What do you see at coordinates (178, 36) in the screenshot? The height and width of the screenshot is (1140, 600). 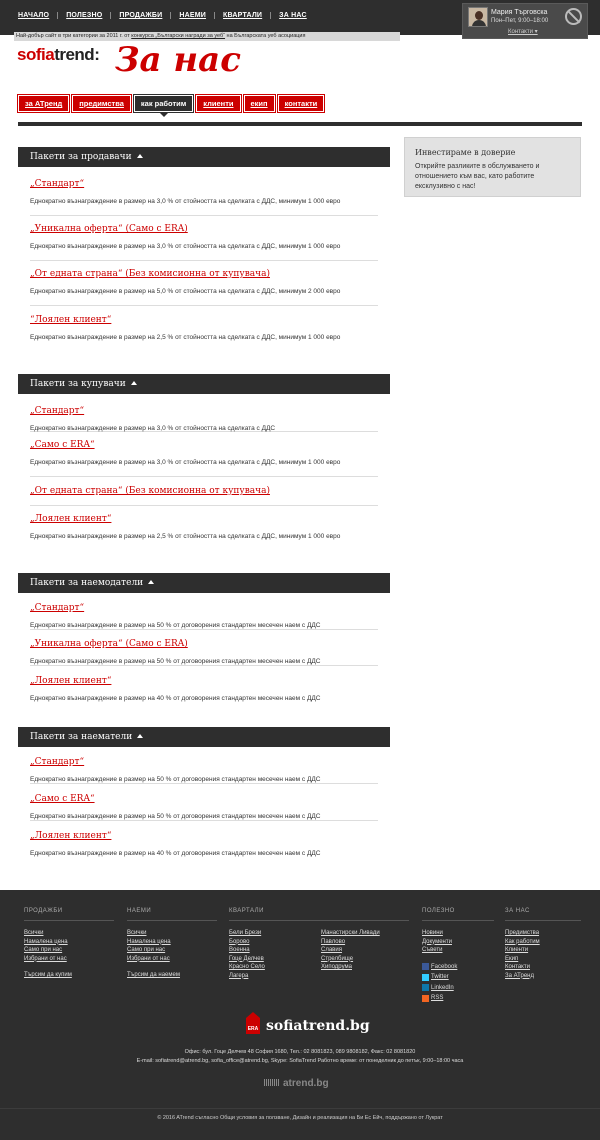 I see `award-link: конкурса „Български награди за уеб“` at bounding box center [178, 36].